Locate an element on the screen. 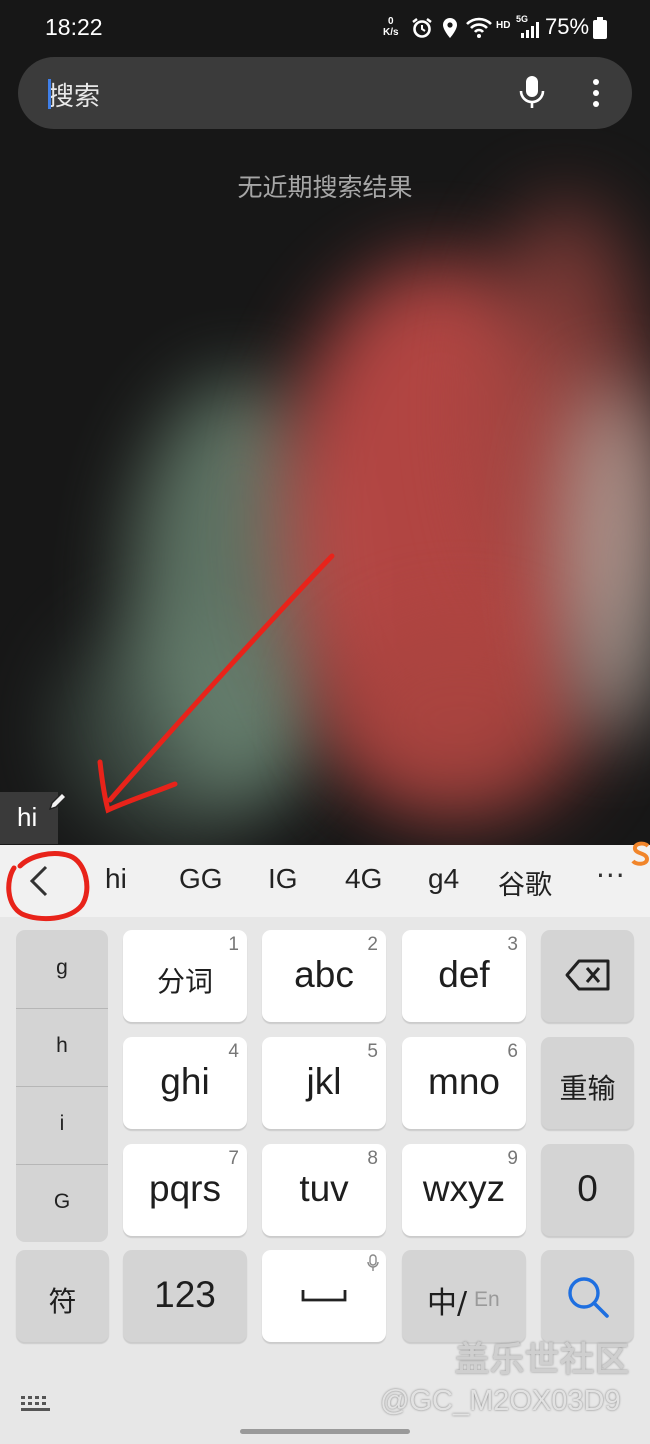 The width and height of the screenshot is (650, 1444). key-label: 123 is located at coordinates (185, 1294).